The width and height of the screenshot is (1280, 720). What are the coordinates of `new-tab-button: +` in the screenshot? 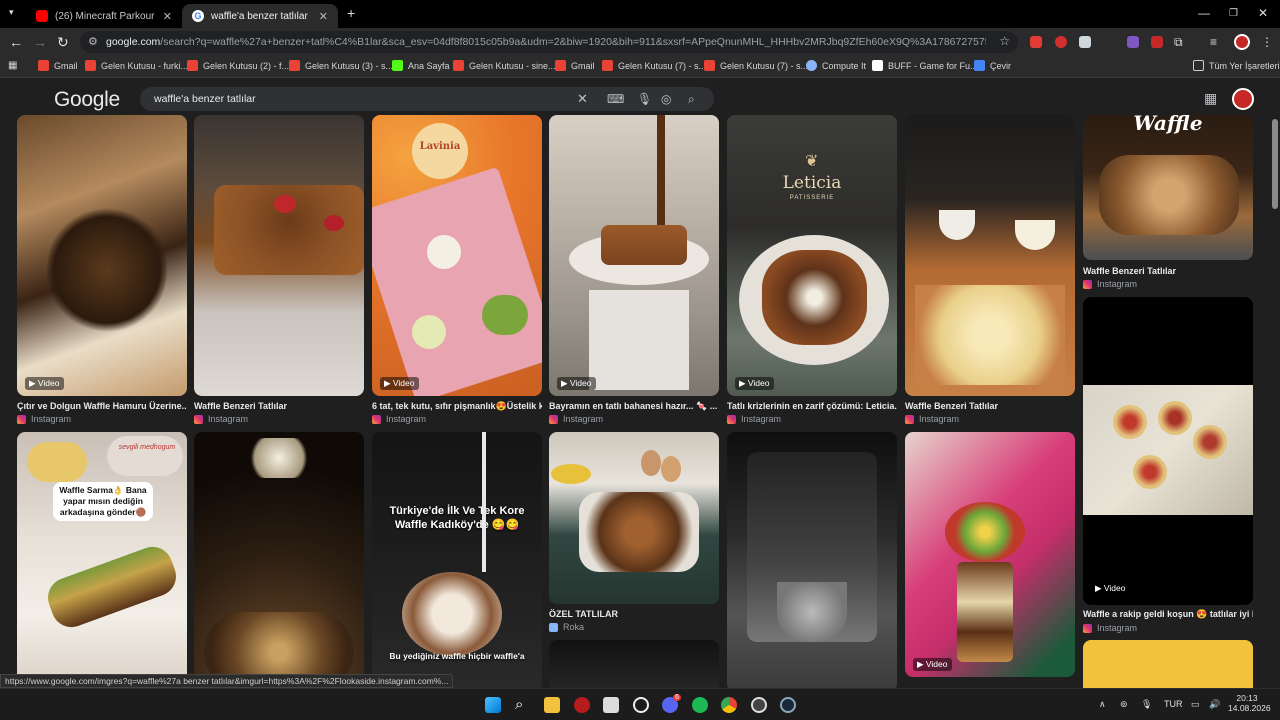 It's located at (351, 13).